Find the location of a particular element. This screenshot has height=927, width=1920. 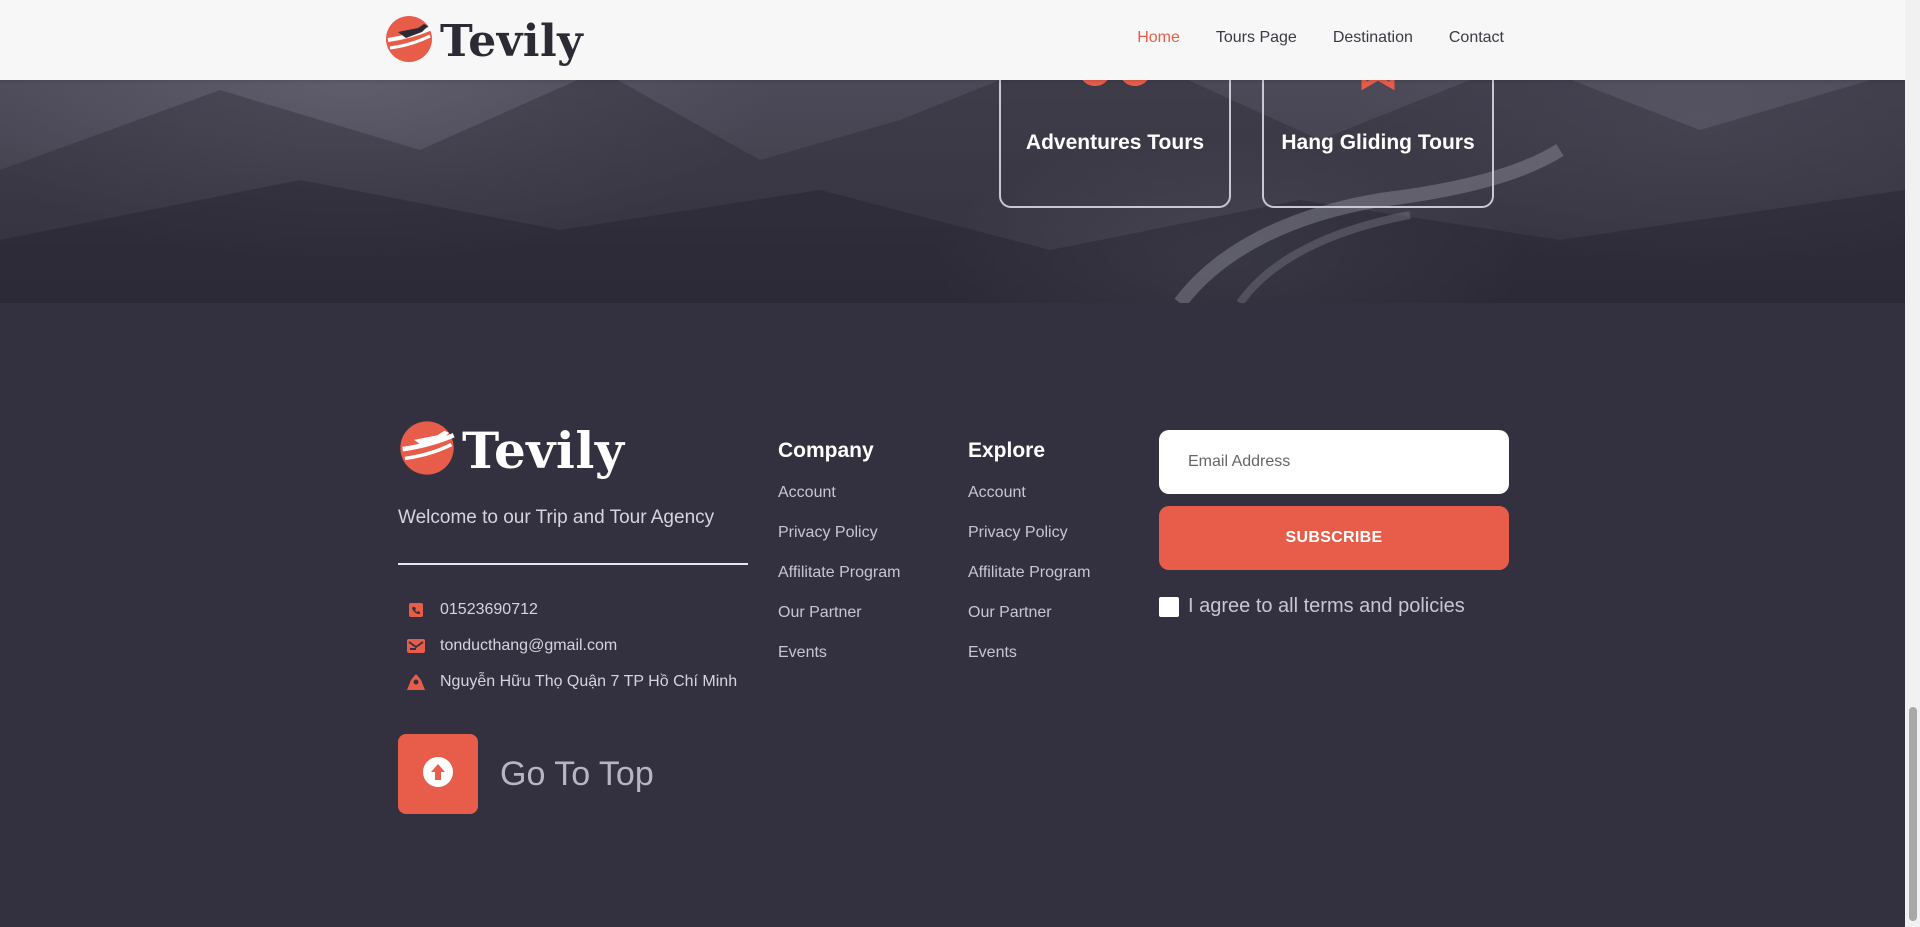

terms-agreement: I agree to all terms and policies is located at coordinates (1312, 606).